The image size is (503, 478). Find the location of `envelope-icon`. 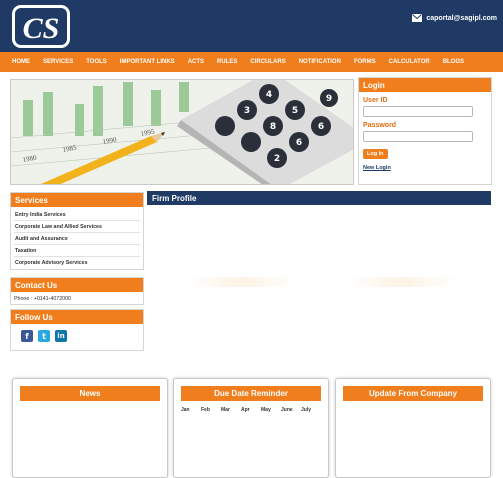

envelope-icon is located at coordinates (417, 18).